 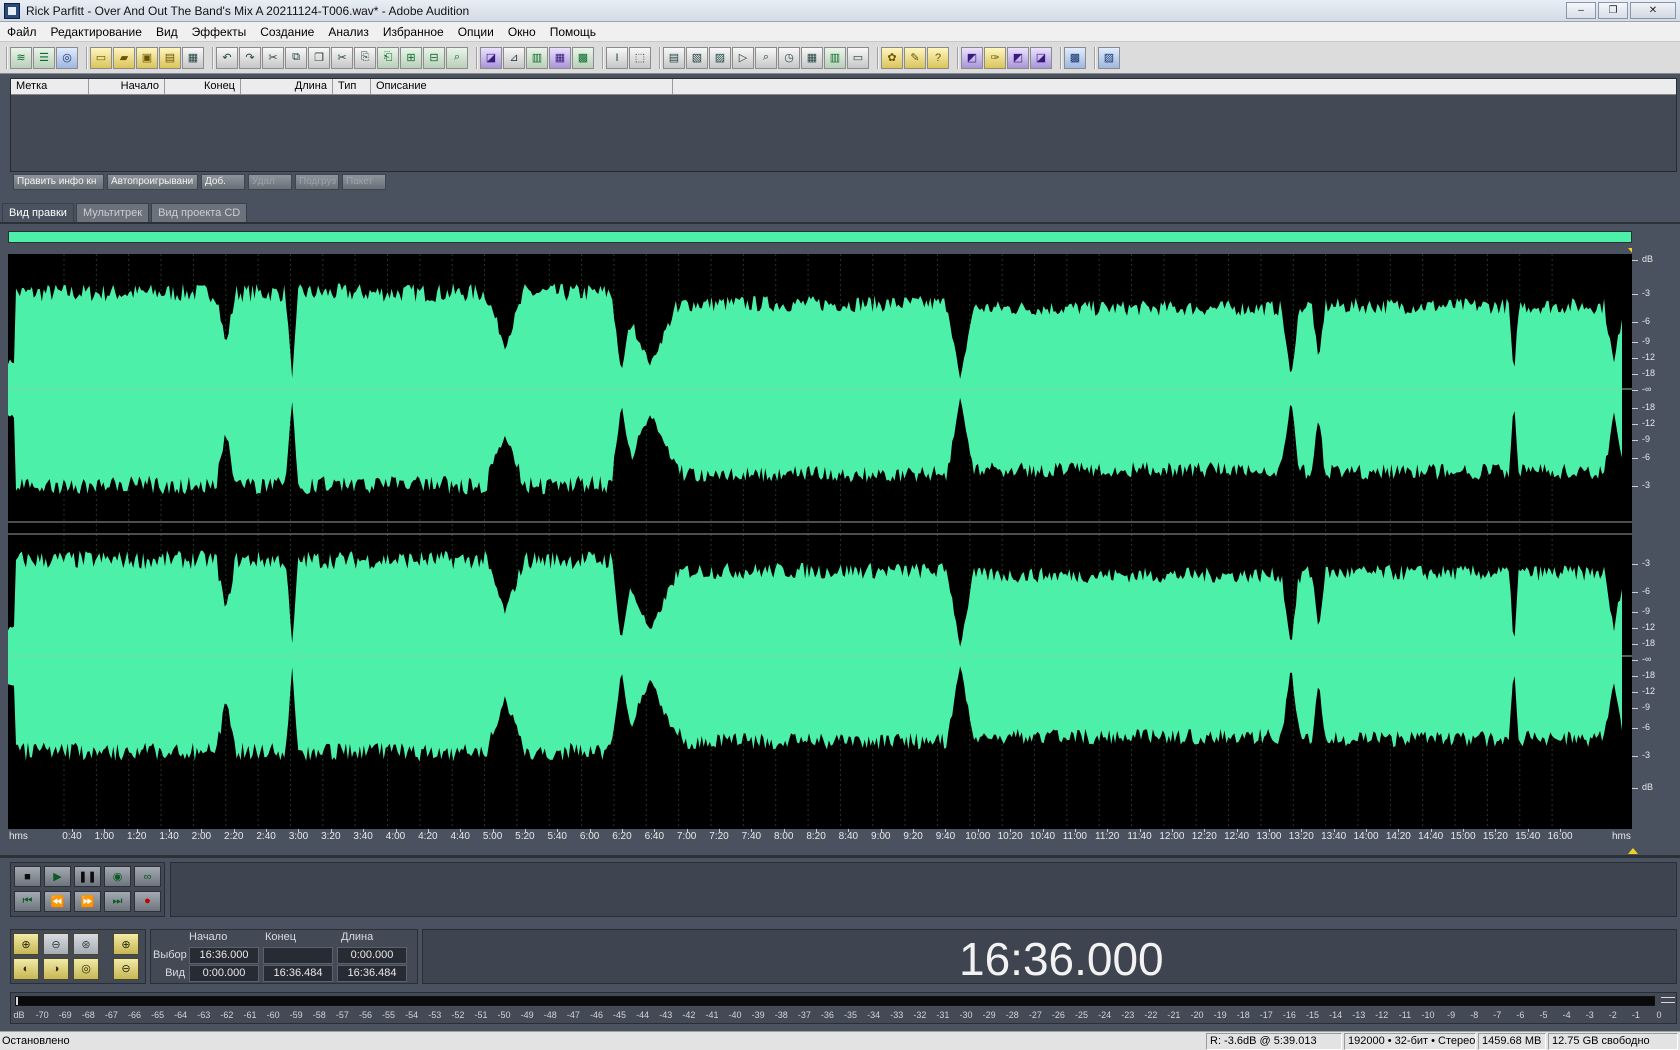 What do you see at coordinates (152, 182) in the screenshot?
I see `autoplay-button: Автопроигрывани` at bounding box center [152, 182].